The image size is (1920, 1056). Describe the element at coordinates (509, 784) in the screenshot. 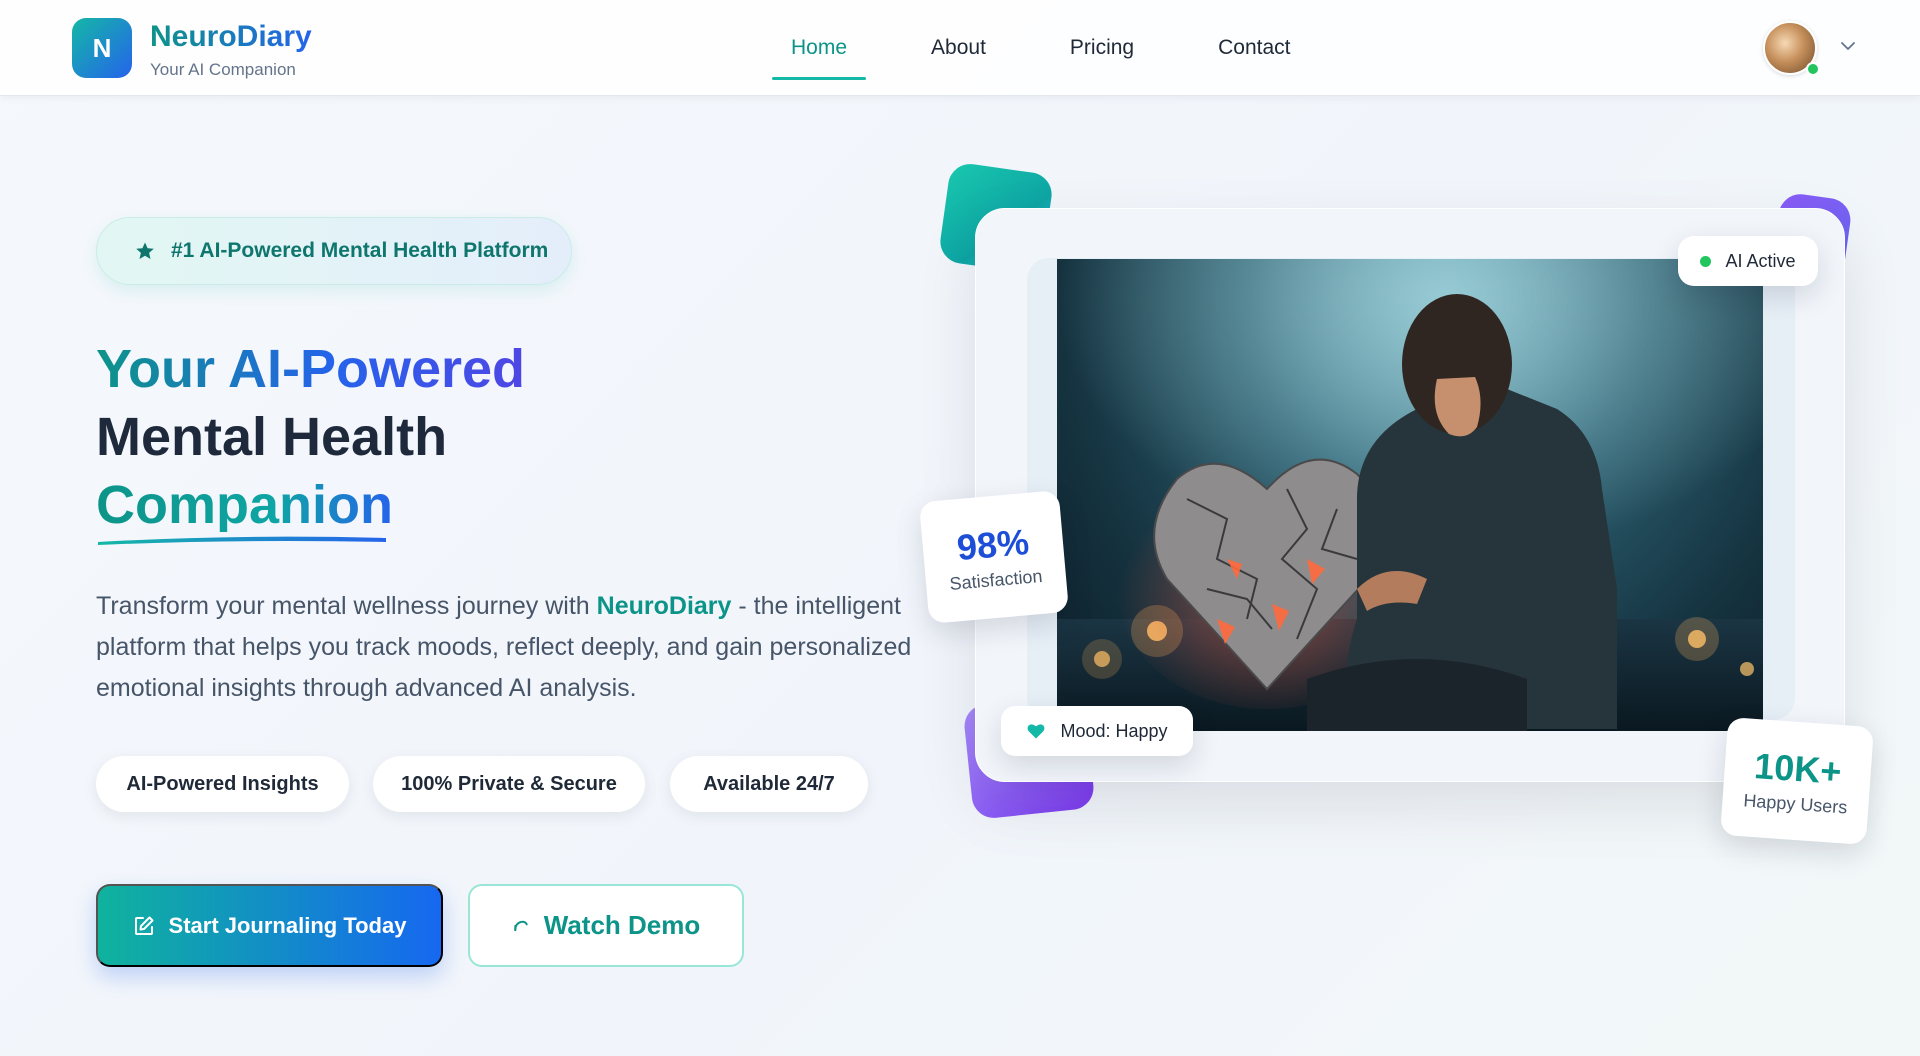

I see `feature-pill: 100% Private & Secure` at that location.